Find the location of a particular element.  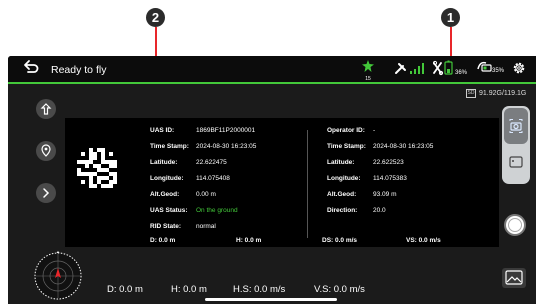

right-value: - is located at coordinates (374, 130).